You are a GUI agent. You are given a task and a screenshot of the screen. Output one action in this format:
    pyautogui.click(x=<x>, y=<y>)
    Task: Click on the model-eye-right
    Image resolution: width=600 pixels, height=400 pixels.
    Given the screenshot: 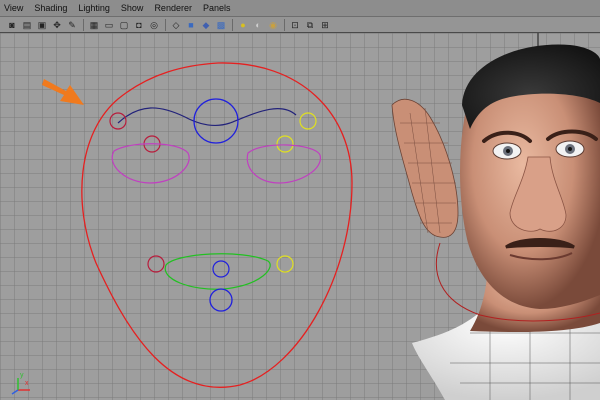 What is the action you would take?
    pyautogui.click(x=570, y=149)
    